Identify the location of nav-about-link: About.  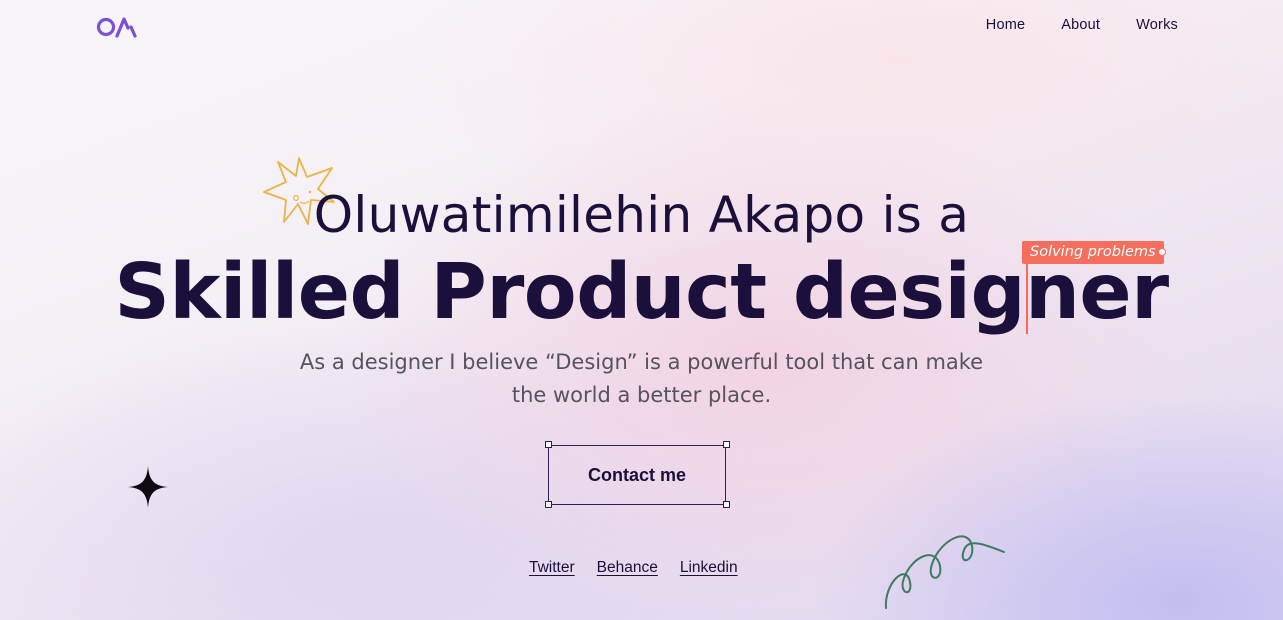
(1080, 25).